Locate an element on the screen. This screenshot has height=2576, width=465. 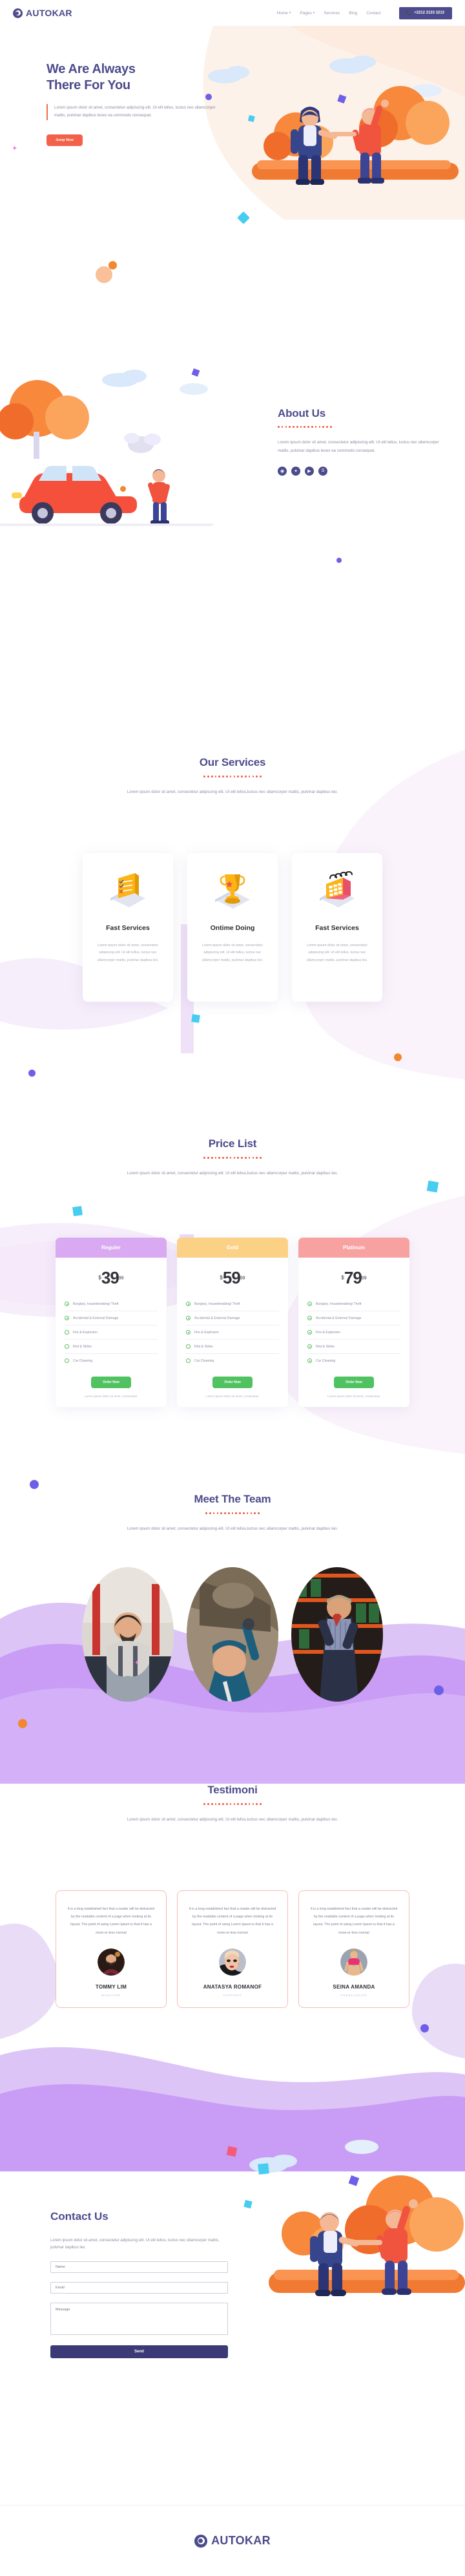
testimoni-name: SEINA AMANDA is located at coordinates (354, 1986).